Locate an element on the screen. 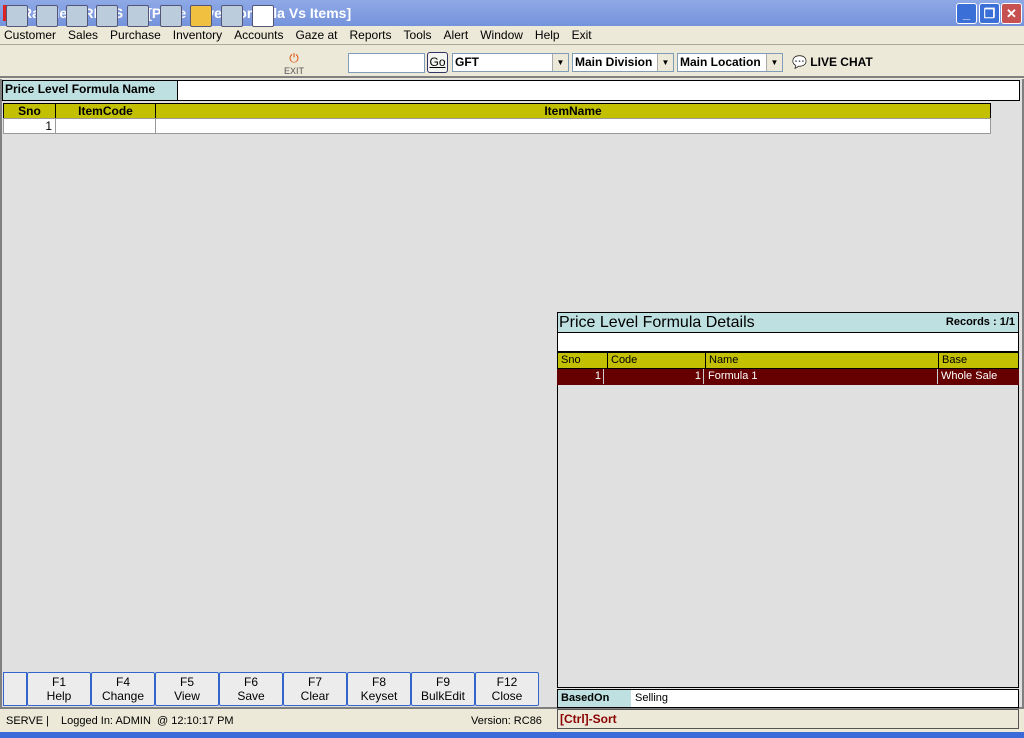 The width and height of the screenshot is (1024, 738). menu-tools: Tools is located at coordinates (421, 35).